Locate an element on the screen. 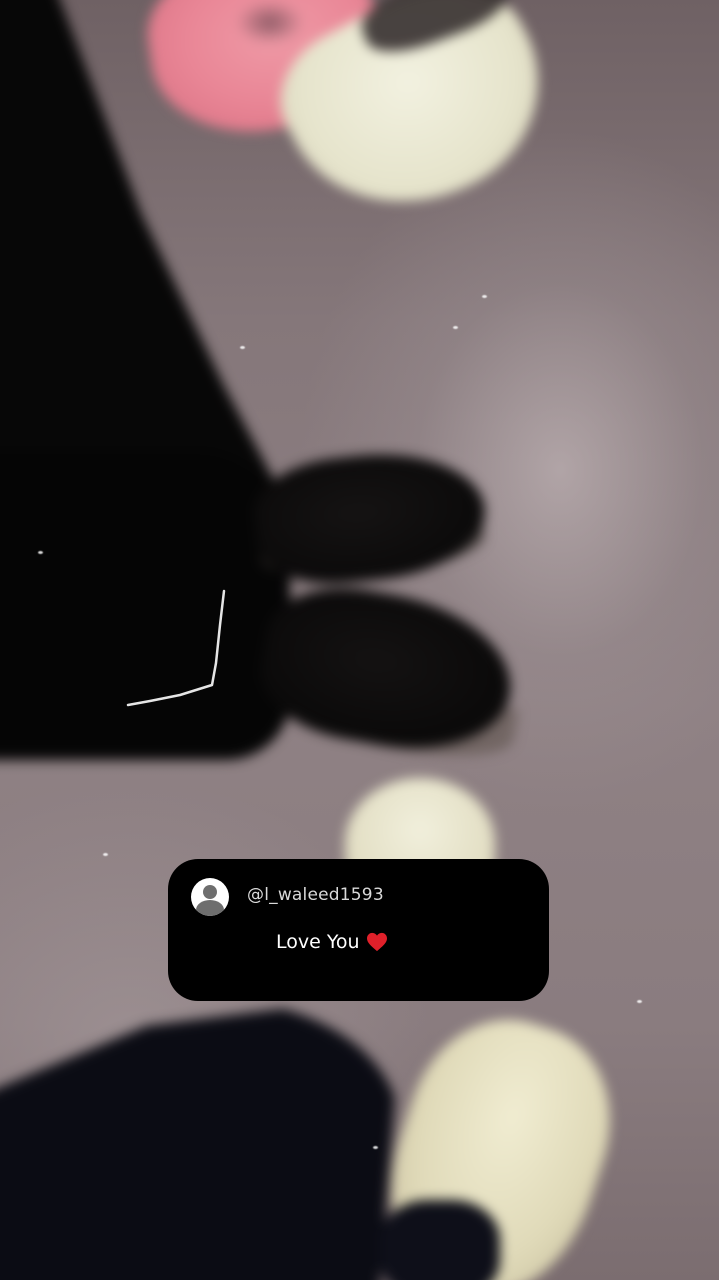  comment-username: @l_waleed1593 is located at coordinates (315, 895).